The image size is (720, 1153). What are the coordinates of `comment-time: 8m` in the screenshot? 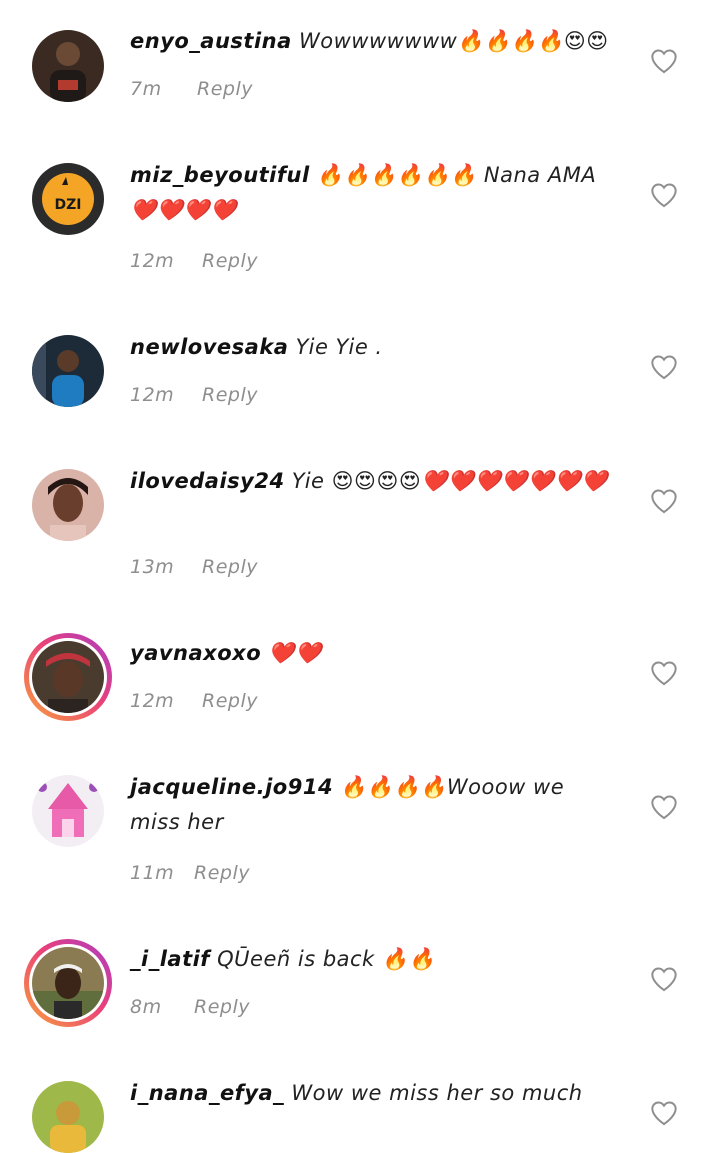 It's located at (146, 1007).